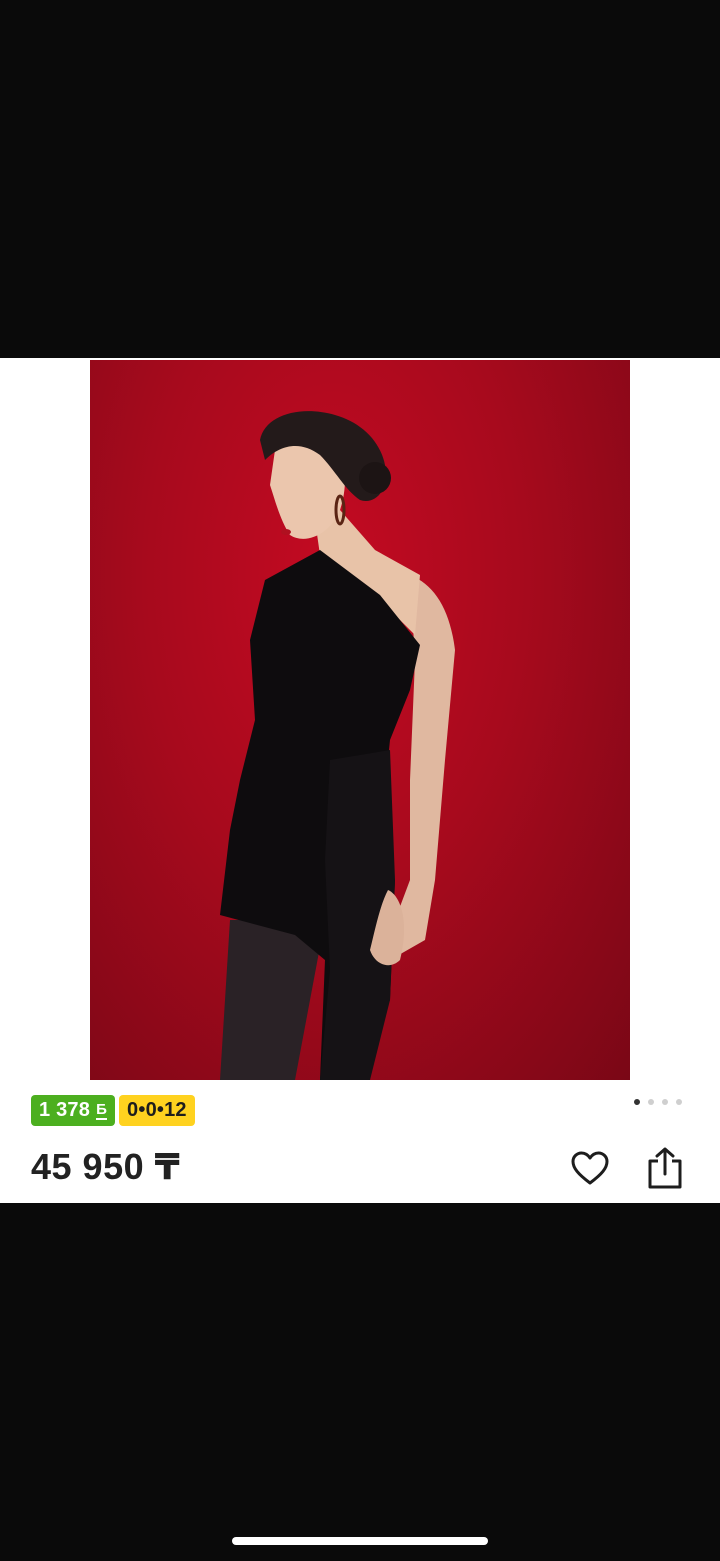 Image resolution: width=720 pixels, height=1561 pixels. I want to click on product-price: 45 950 ₸, so click(106, 1166).